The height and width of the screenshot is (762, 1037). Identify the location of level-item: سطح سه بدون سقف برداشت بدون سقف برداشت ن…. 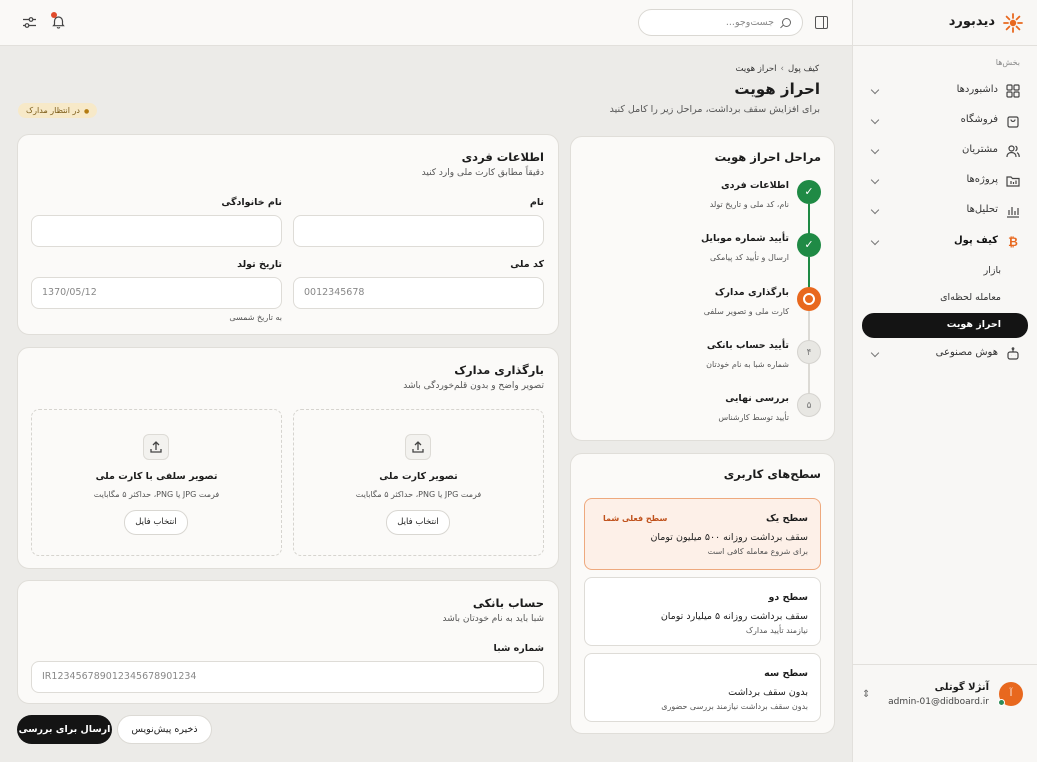
(702, 687).